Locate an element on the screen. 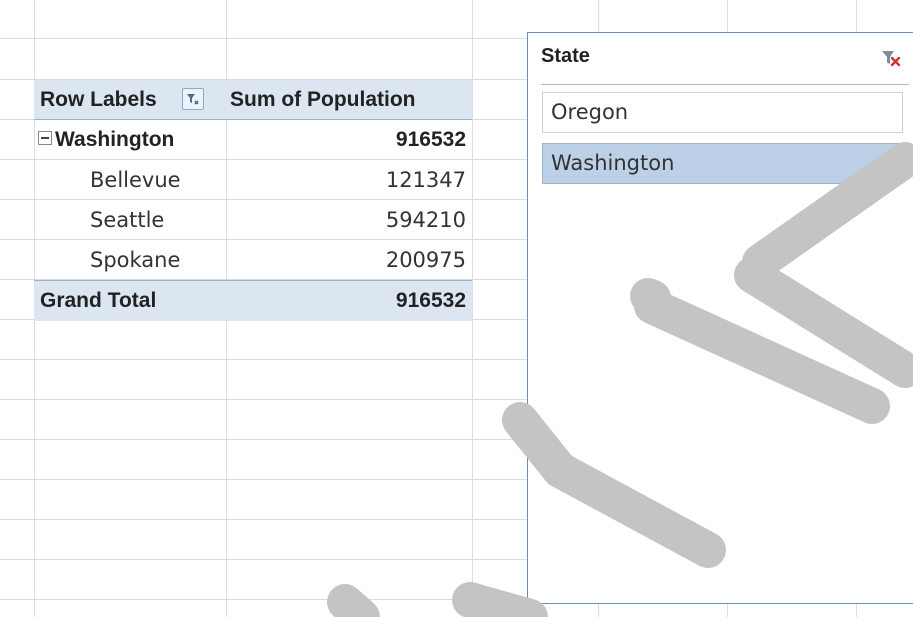 The height and width of the screenshot is (617, 913). slicer-item-washington: Washington is located at coordinates (722, 163).